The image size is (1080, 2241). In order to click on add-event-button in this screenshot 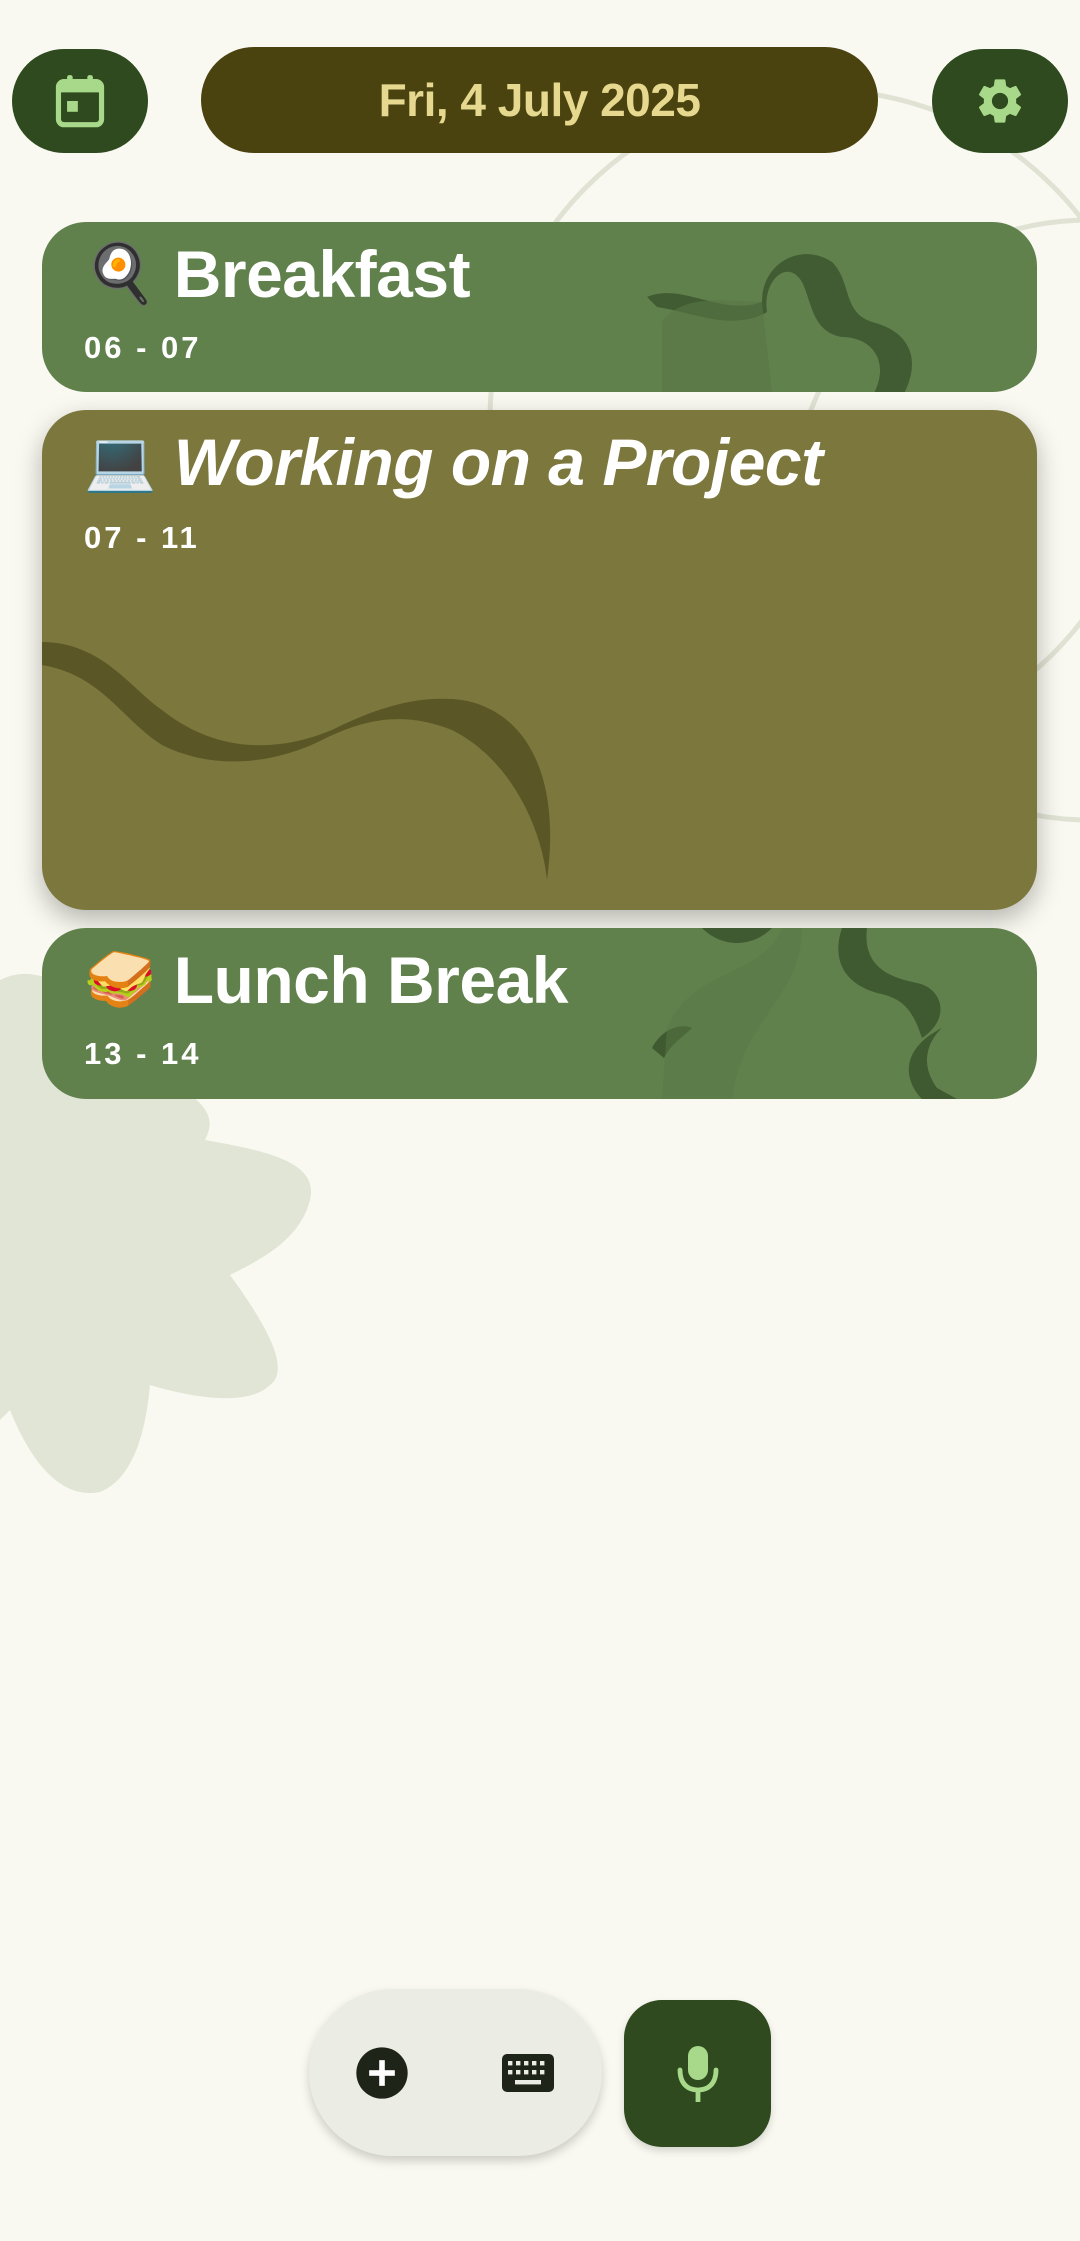, I will do `click(382, 2072)`.